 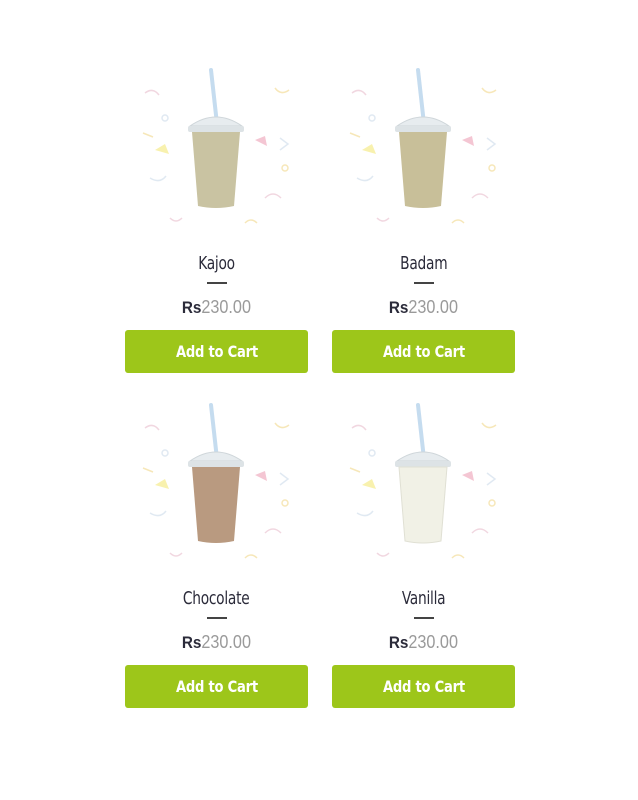 What do you see at coordinates (216, 599) in the screenshot?
I see `product-name: Chocolate` at bounding box center [216, 599].